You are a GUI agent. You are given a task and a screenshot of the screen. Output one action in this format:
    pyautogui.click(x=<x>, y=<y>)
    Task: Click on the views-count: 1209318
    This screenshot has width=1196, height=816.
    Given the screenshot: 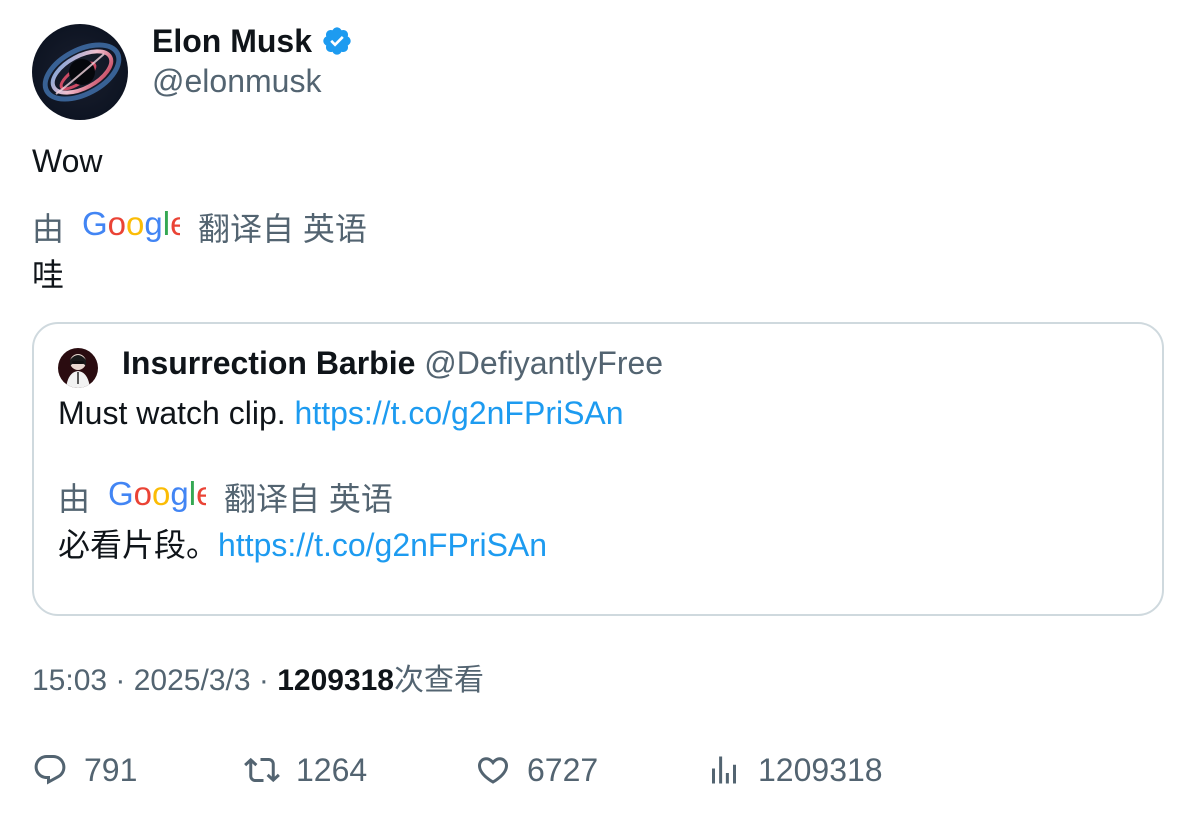 What is the action you would take?
    pyautogui.click(x=335, y=680)
    